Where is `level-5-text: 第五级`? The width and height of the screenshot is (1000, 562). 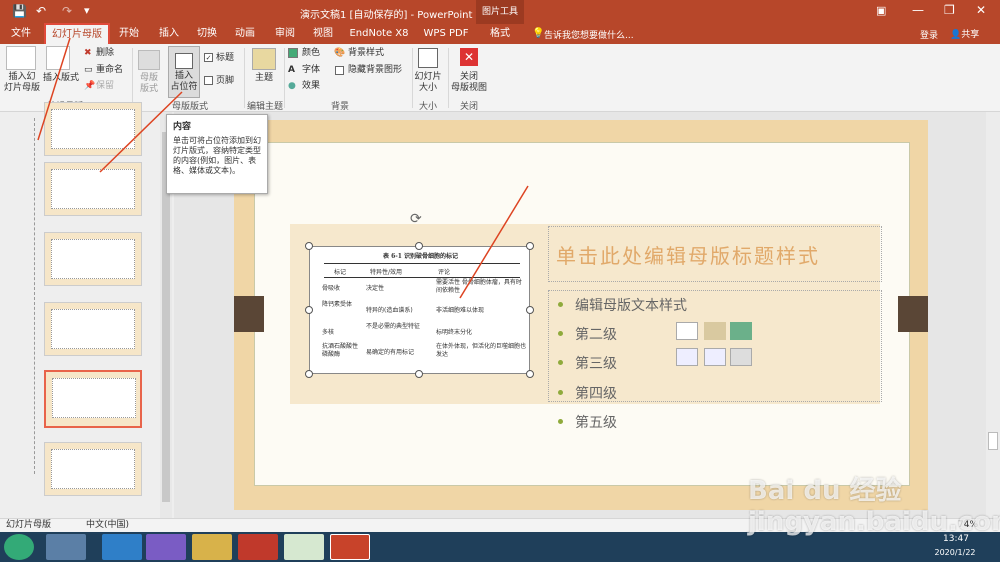
level-5-text: 第五级 is located at coordinates (596, 423).